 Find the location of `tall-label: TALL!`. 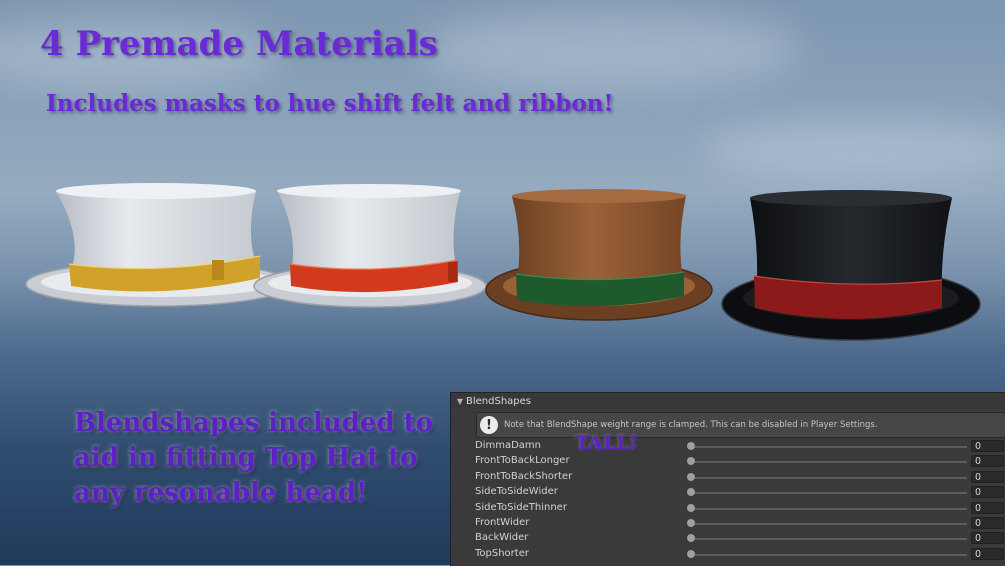

tall-label: TALL! is located at coordinates (606, 443).